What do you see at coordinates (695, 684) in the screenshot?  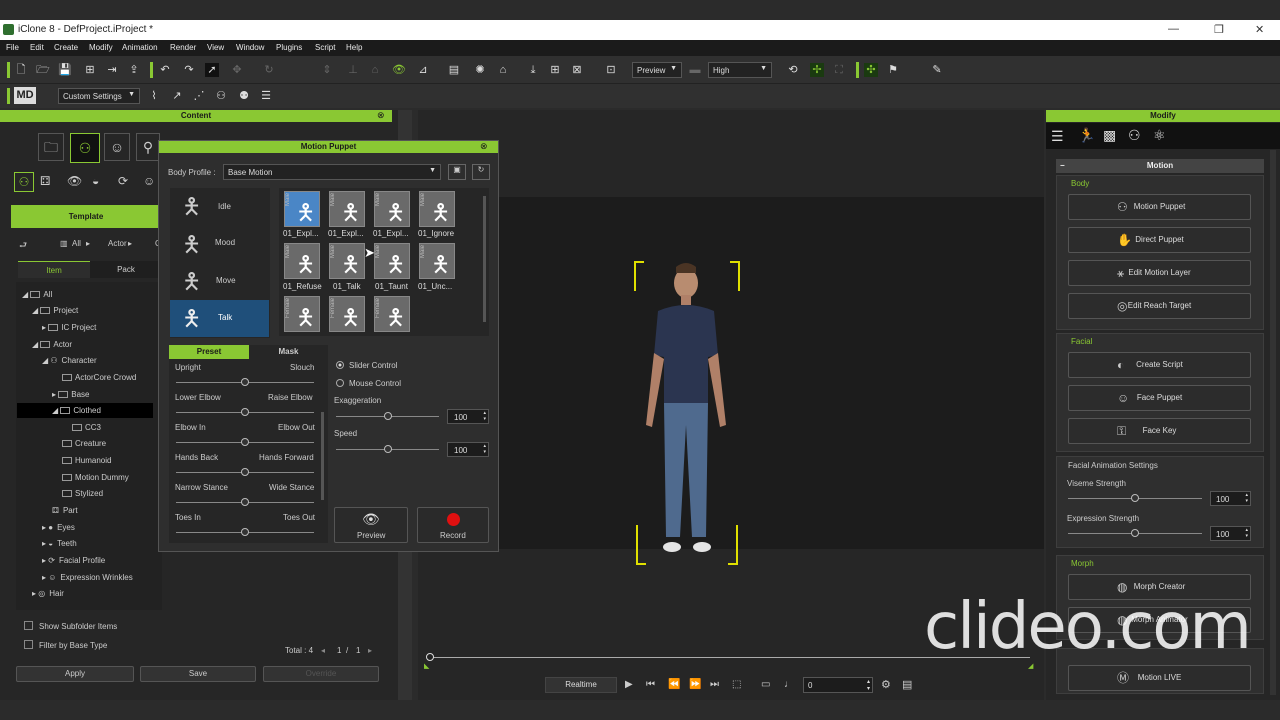 I see `forward-icon: ⏩` at bounding box center [695, 684].